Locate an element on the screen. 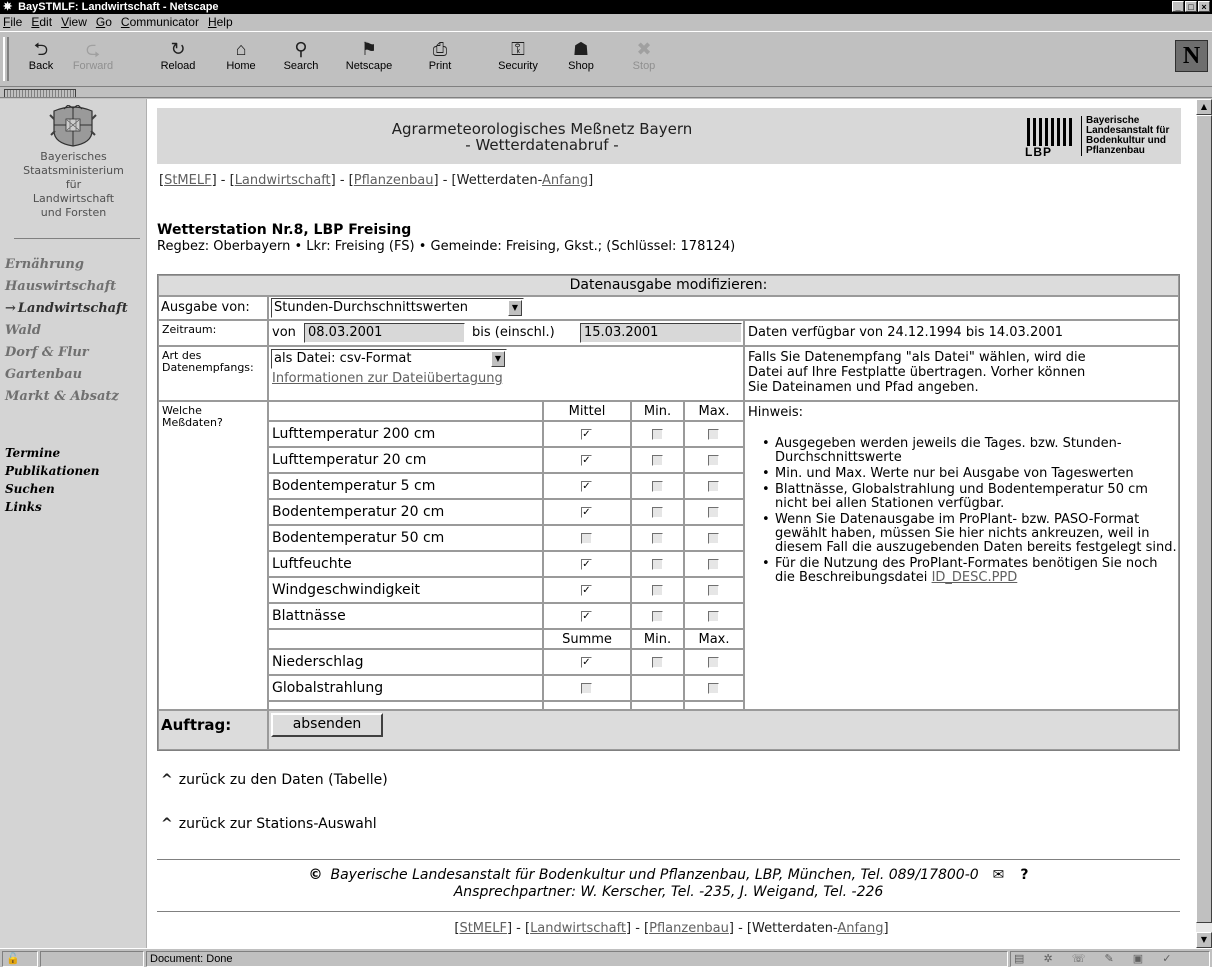 The width and height of the screenshot is (1212, 967). nav-item-links: Links is located at coordinates (52, 507).